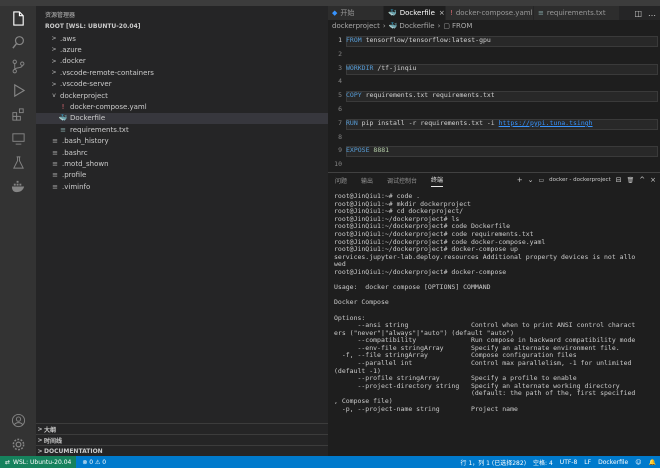 This screenshot has height=468, width=660. Describe the element at coordinates (631, 180) in the screenshot. I see `trash-icon: 🗑` at that location.